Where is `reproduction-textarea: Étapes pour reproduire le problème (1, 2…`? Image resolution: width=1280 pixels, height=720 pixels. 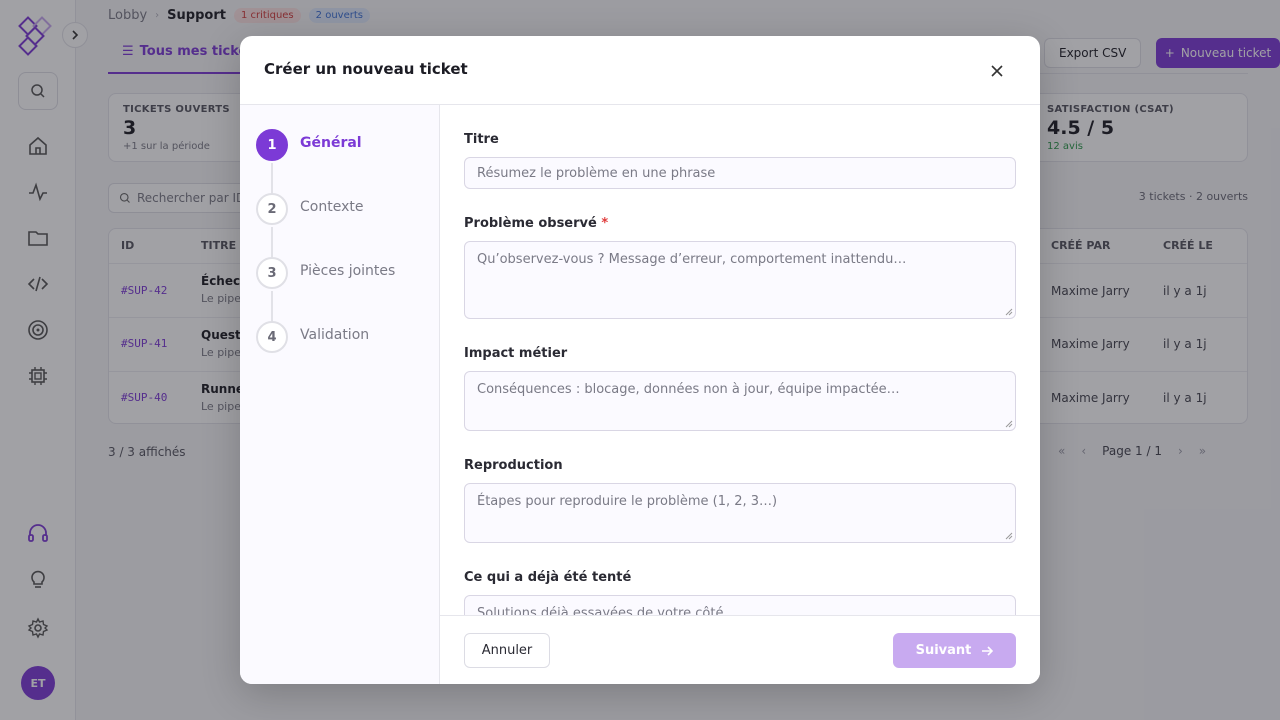 reproduction-textarea: Étapes pour reproduire le problème (1, 2… is located at coordinates (740, 513).